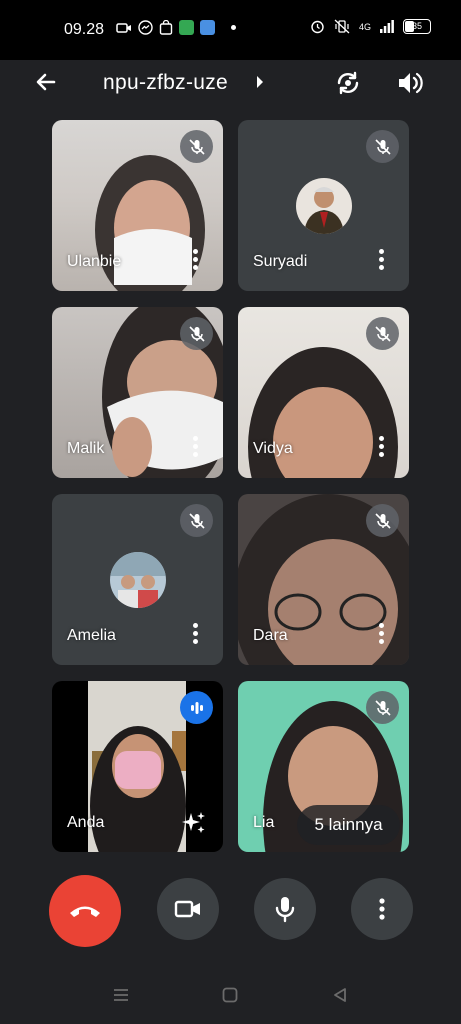  I want to click on participant-name: Dara, so click(270, 635).